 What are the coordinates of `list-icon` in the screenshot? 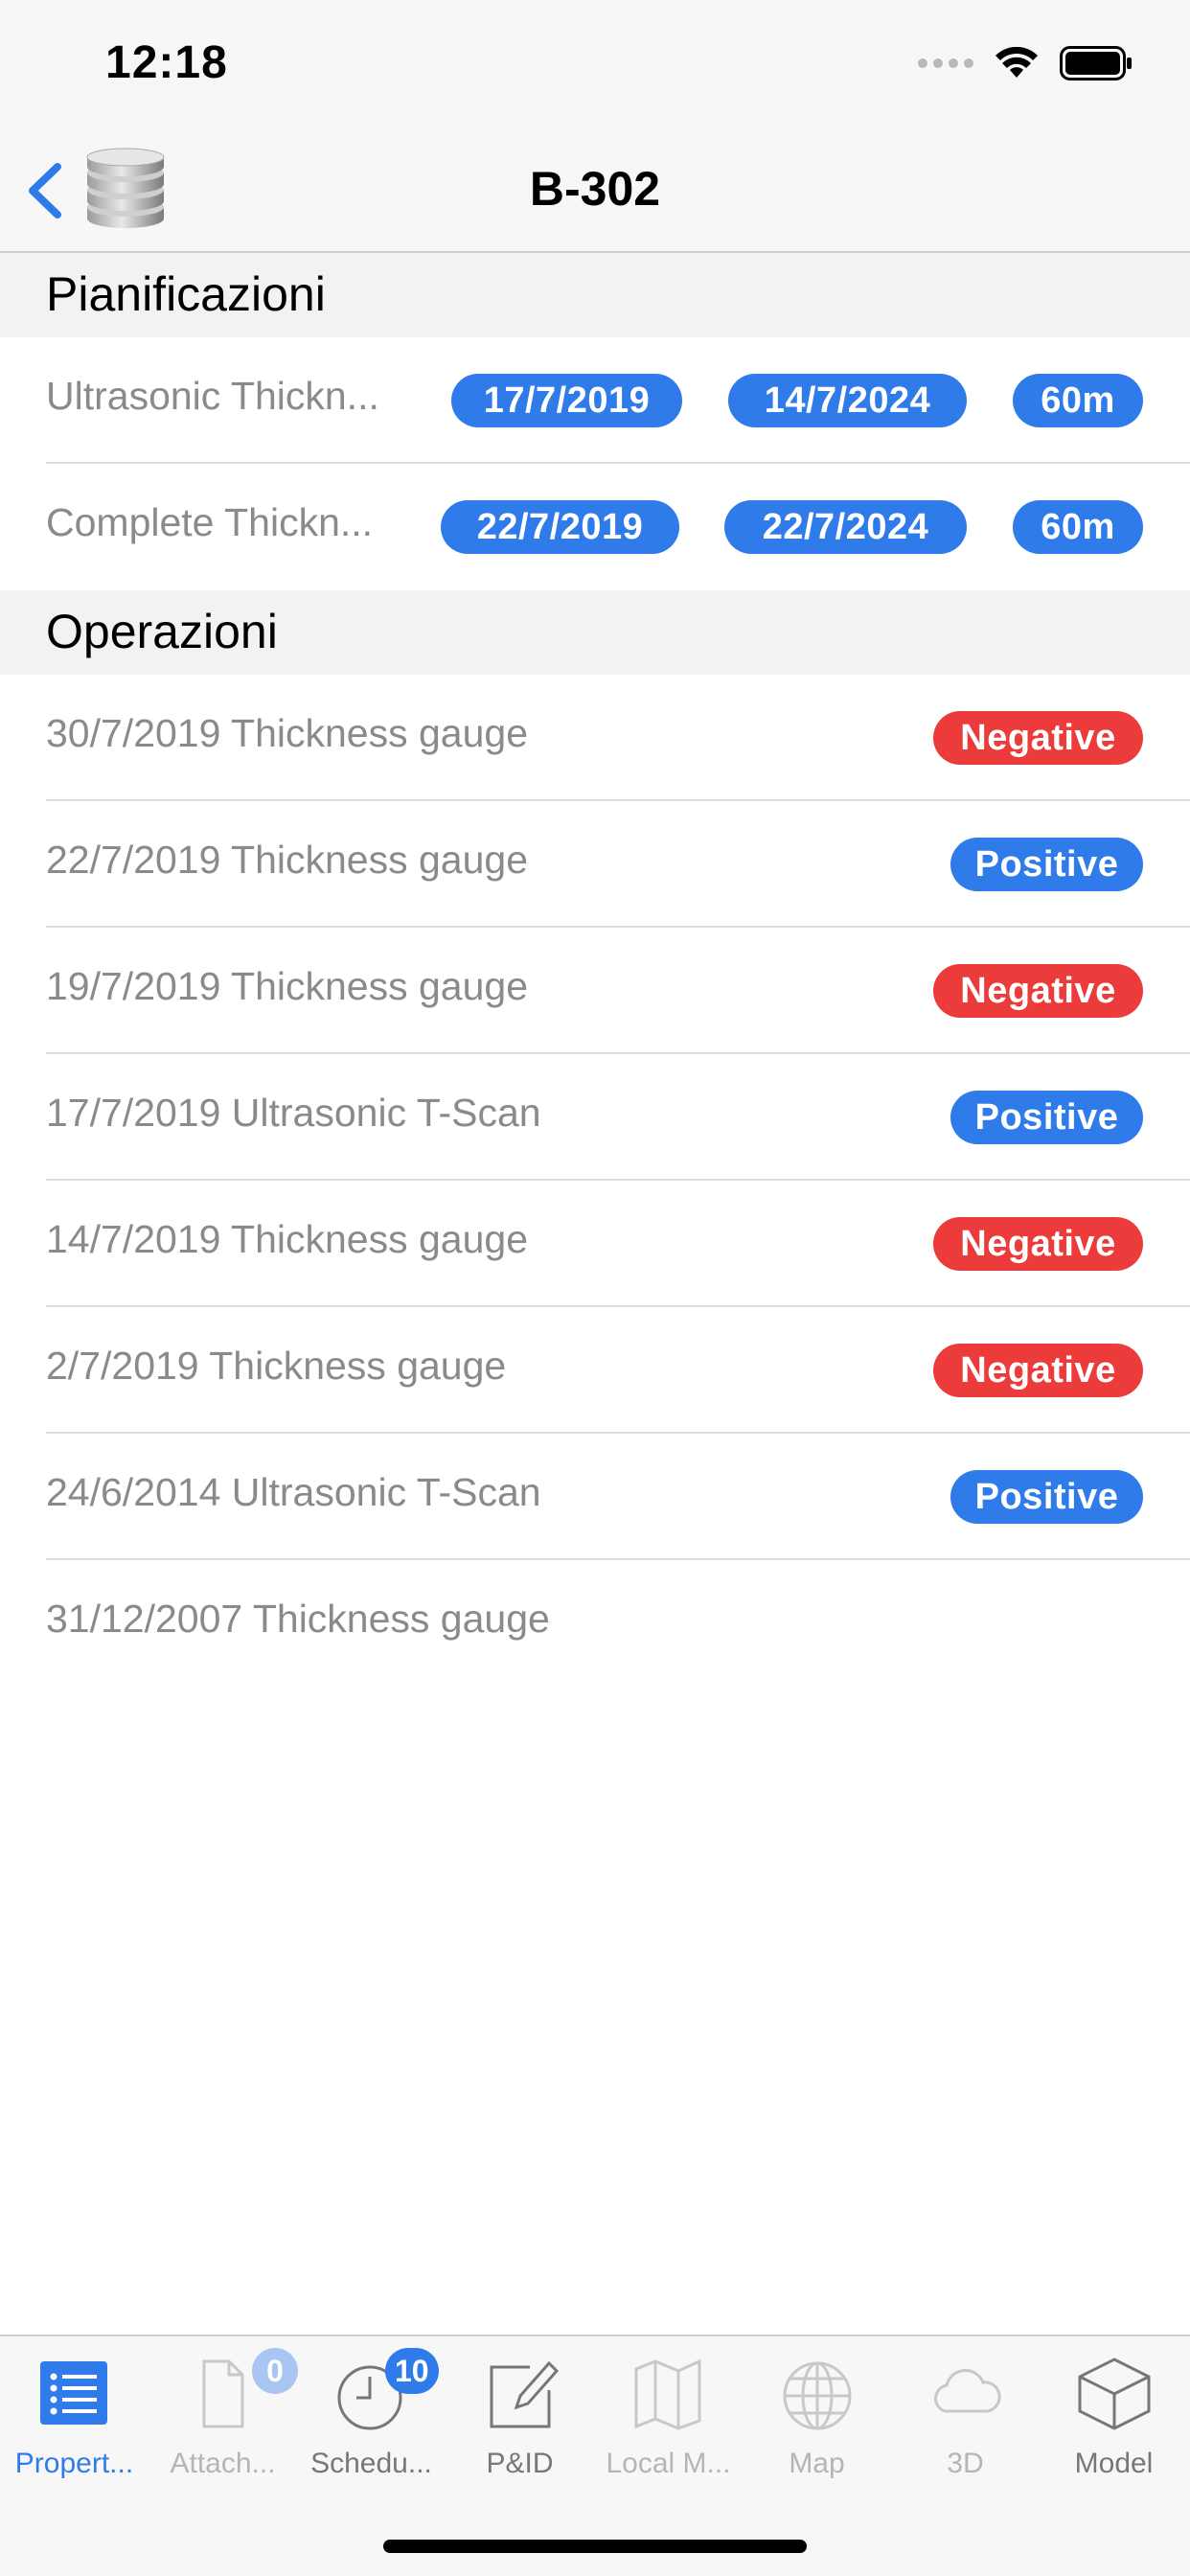 It's located at (74, 2393).